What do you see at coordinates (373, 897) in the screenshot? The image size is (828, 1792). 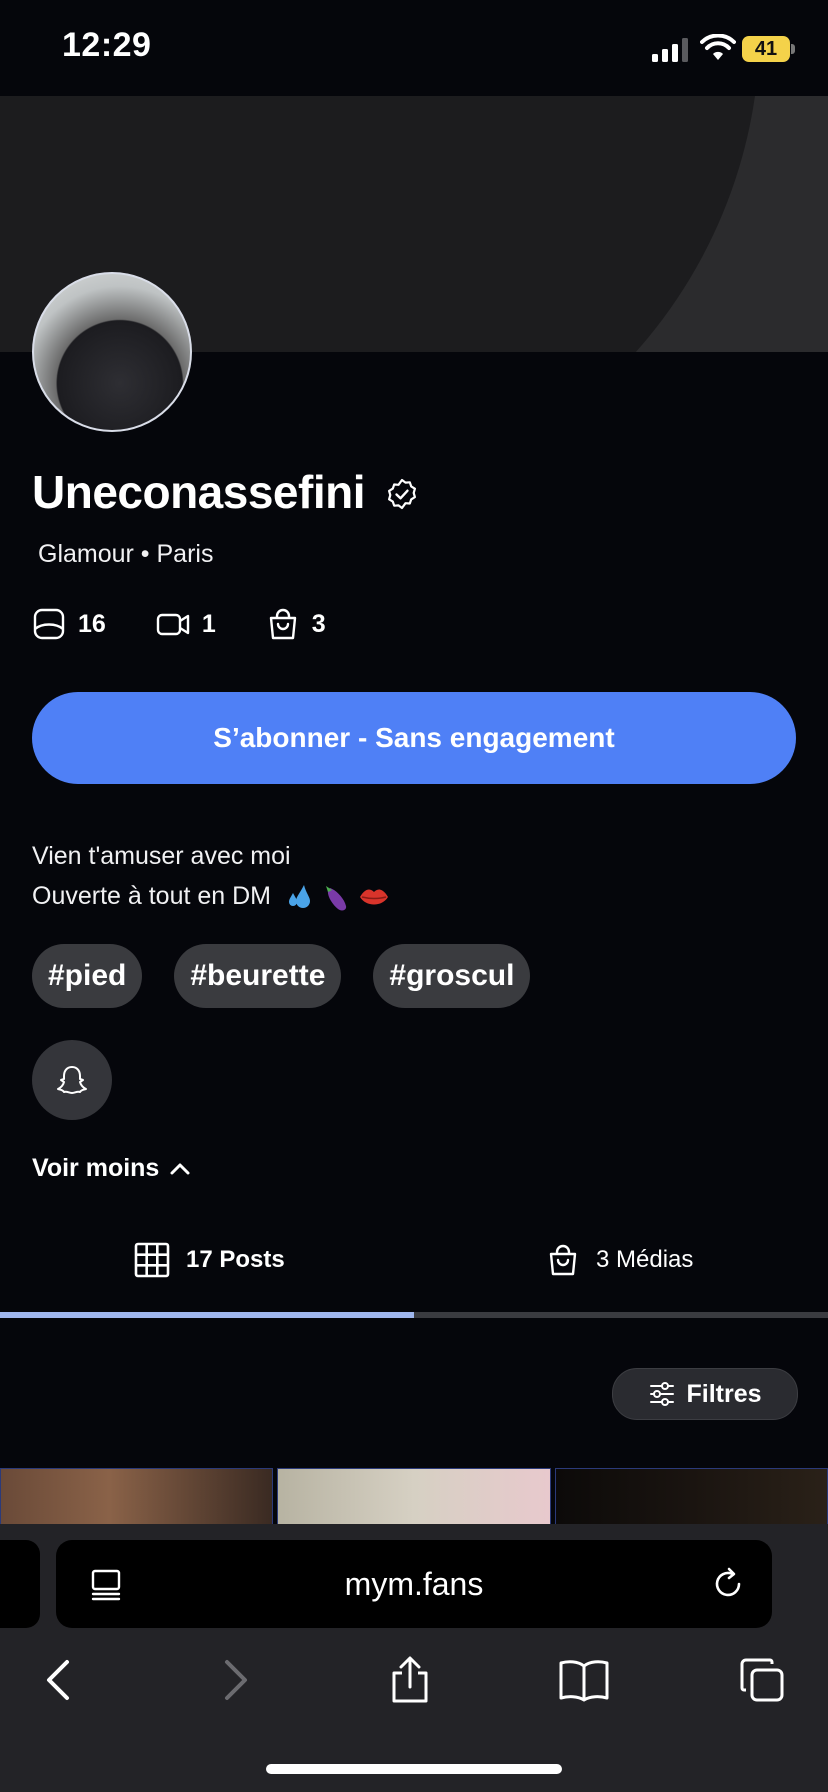 I see `kiss-lips-icon` at bounding box center [373, 897].